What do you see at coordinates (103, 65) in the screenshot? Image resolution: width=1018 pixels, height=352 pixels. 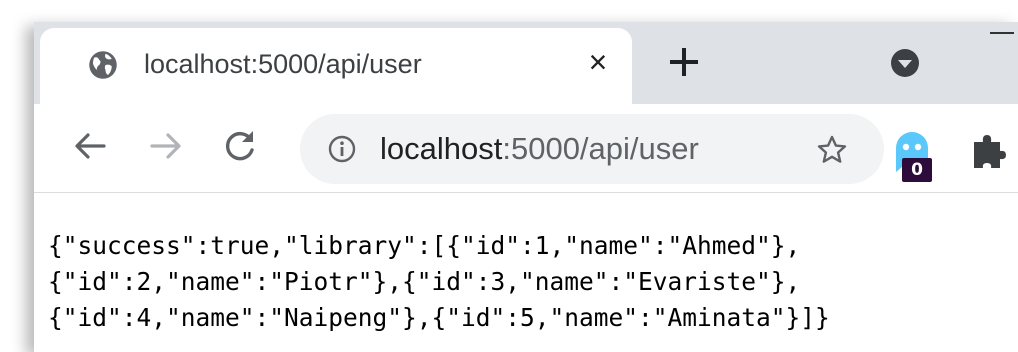 I see `globe-icon` at bounding box center [103, 65].